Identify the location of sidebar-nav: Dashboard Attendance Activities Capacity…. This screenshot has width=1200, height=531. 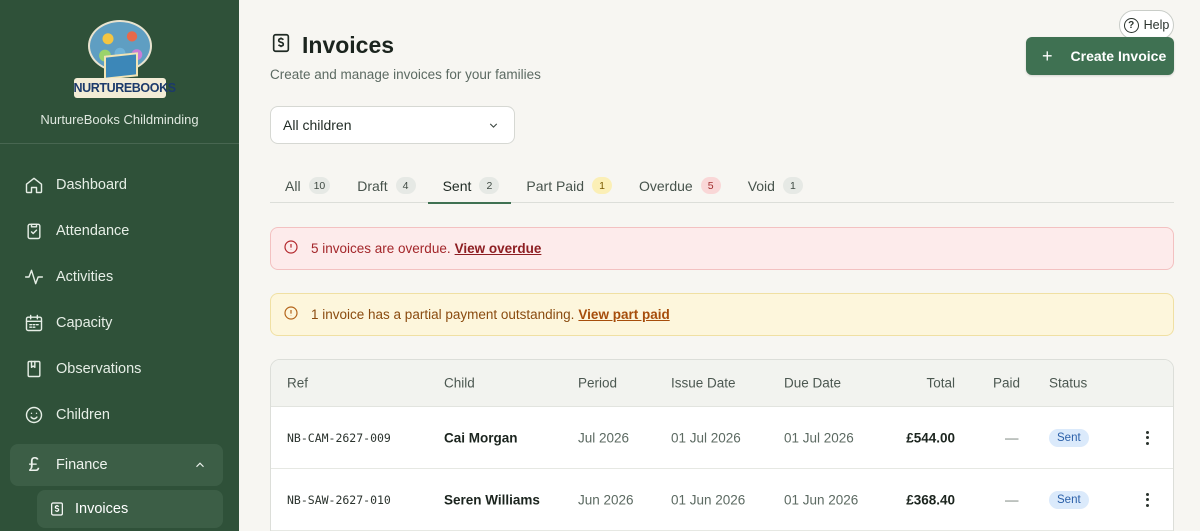
(119, 336).